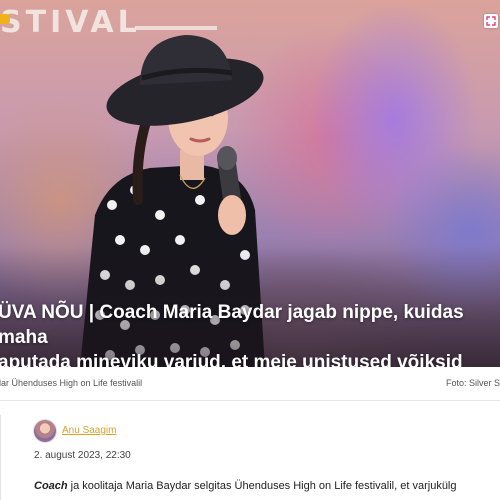  What do you see at coordinates (82, 455) in the screenshot?
I see `publish-date: 2. august 2023, 22:30` at bounding box center [82, 455].